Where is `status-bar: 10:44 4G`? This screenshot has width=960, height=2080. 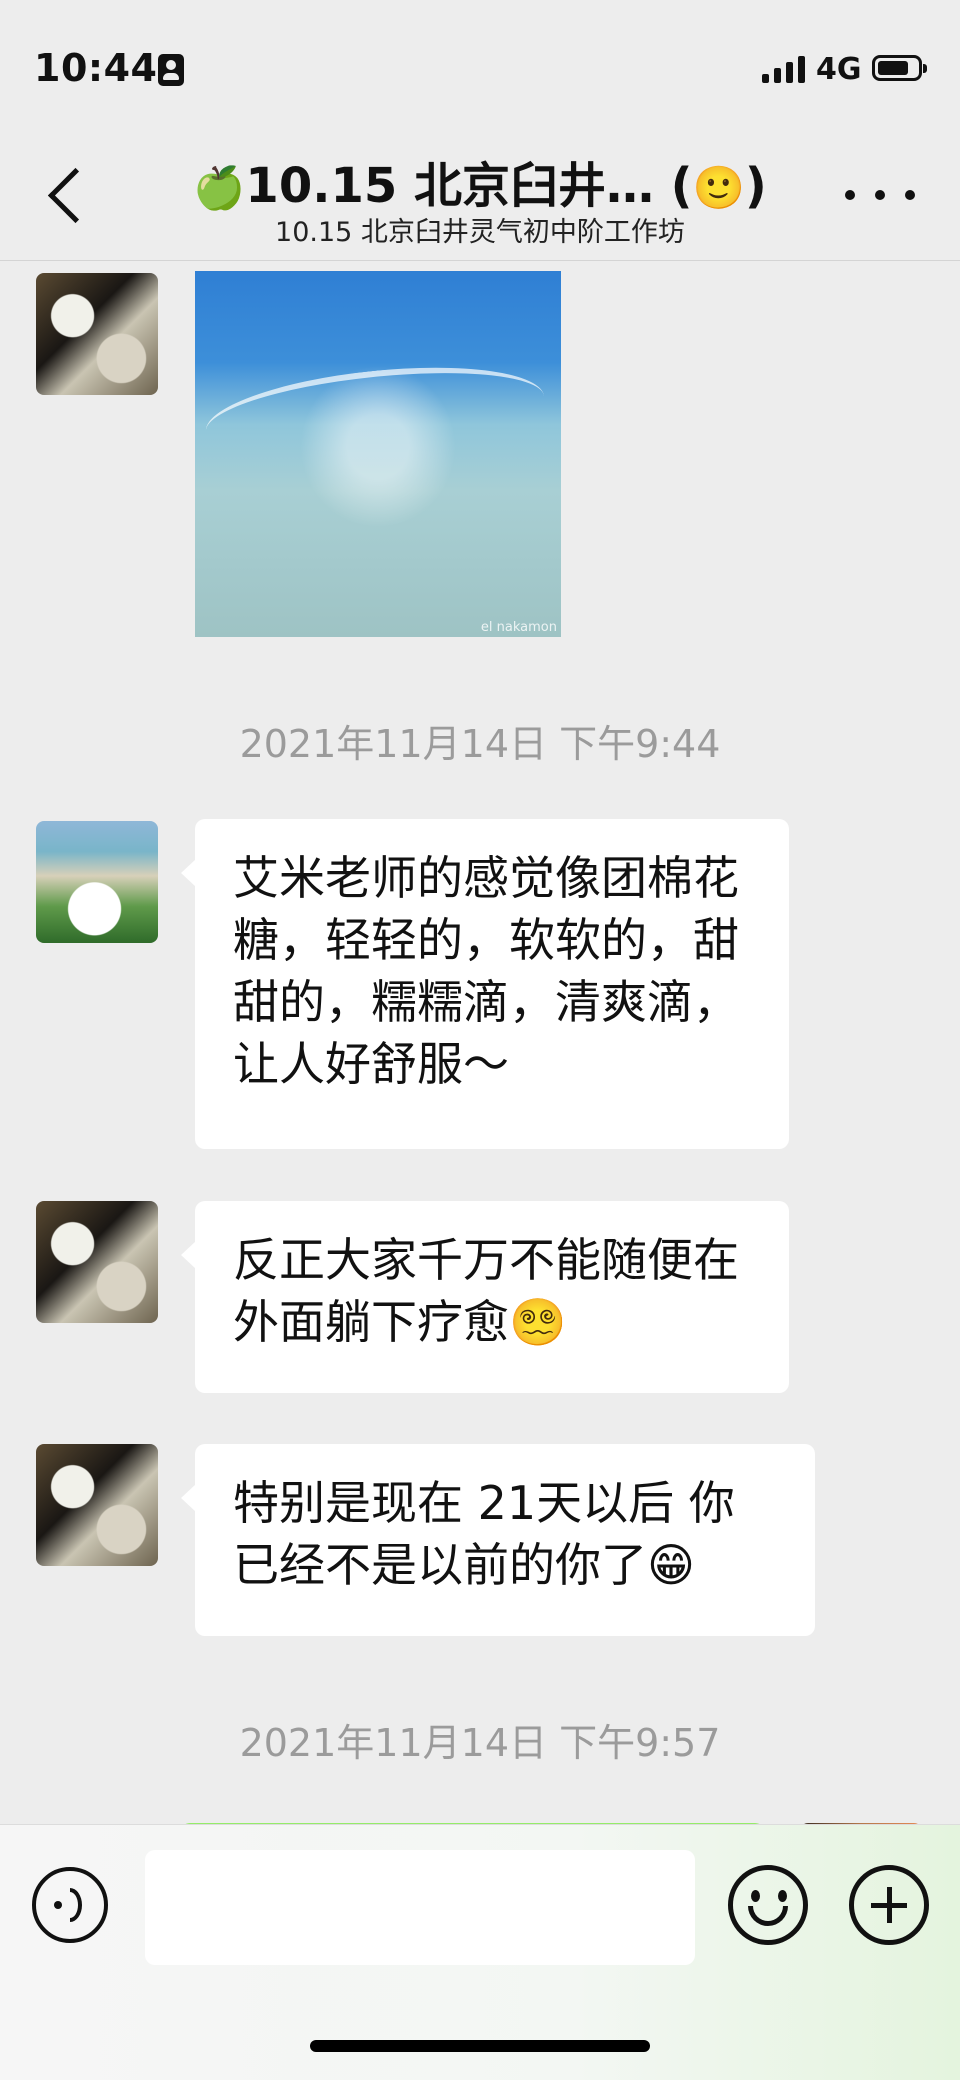 status-bar: 10:44 4G is located at coordinates (480, 65).